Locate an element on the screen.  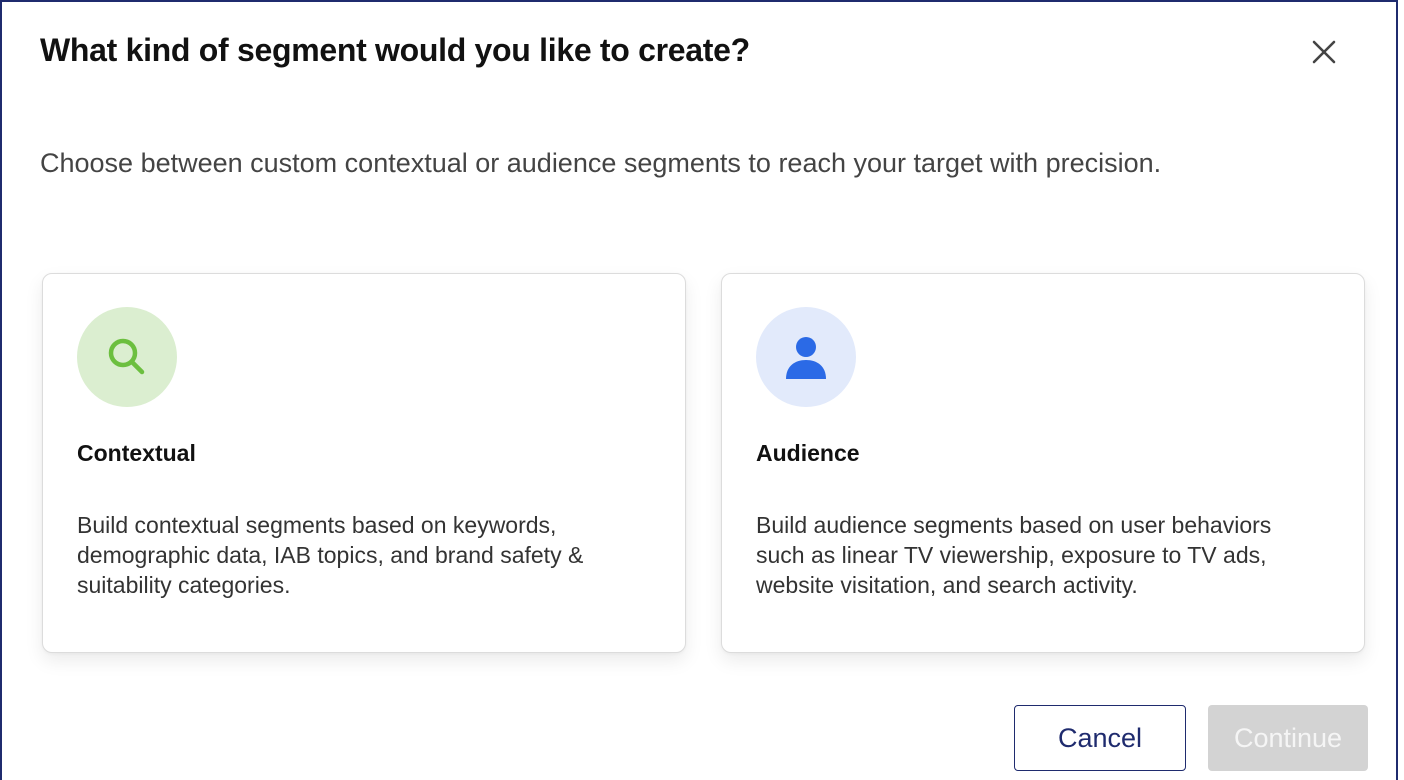
close-icon is located at coordinates (1324, 52).